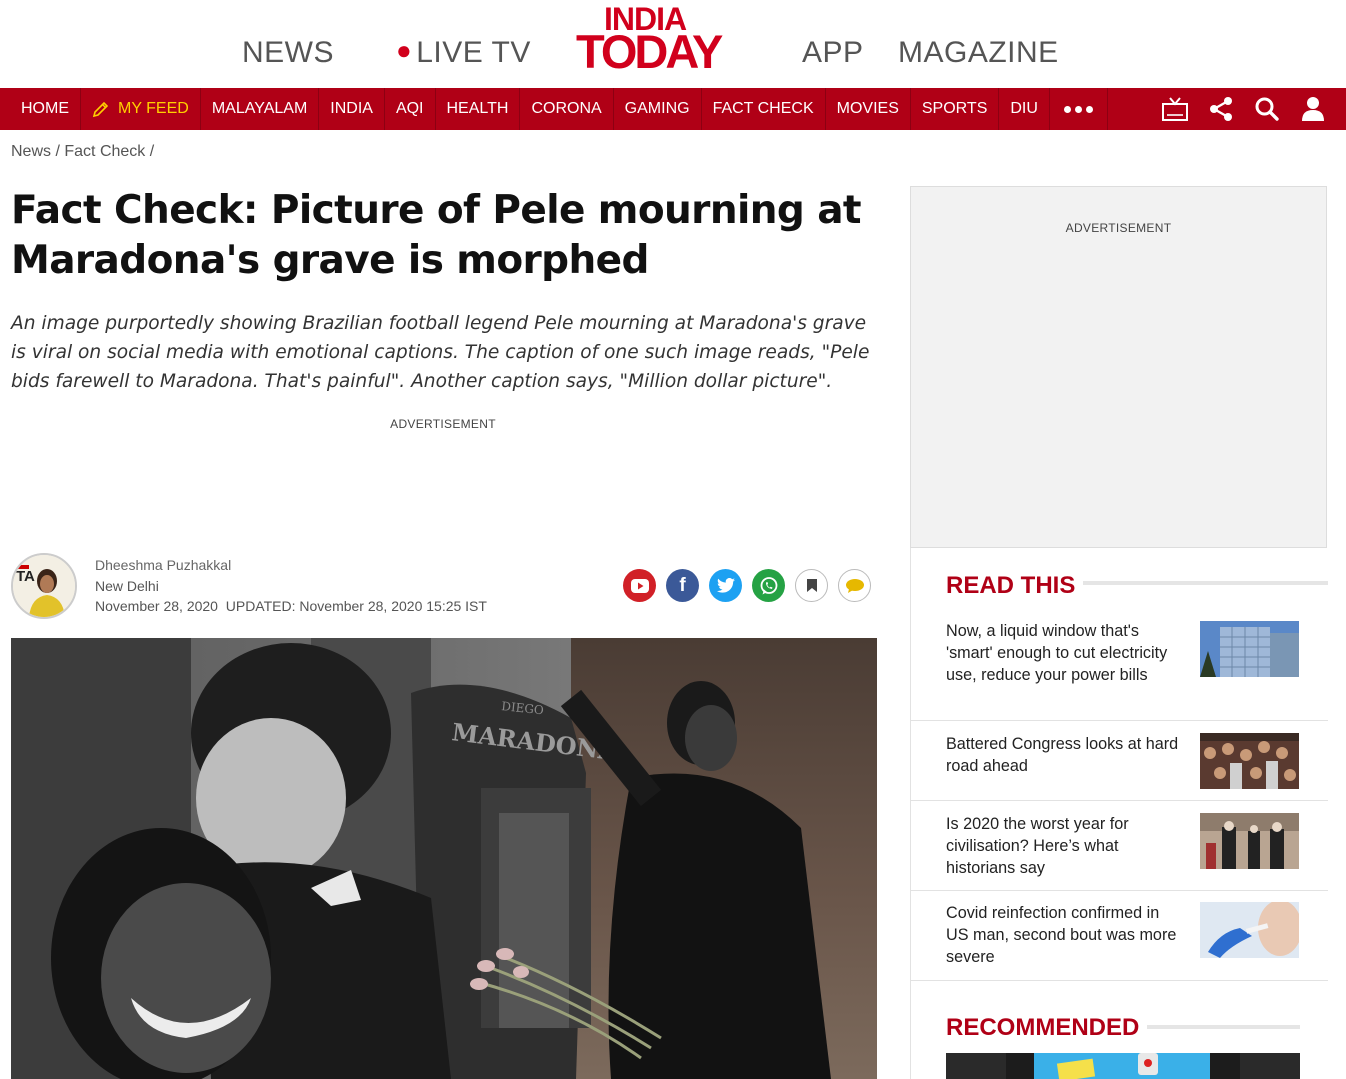 The image size is (1346, 1079). What do you see at coordinates (868, 109) in the screenshot?
I see `nav-item-movies: MOVIES` at bounding box center [868, 109].